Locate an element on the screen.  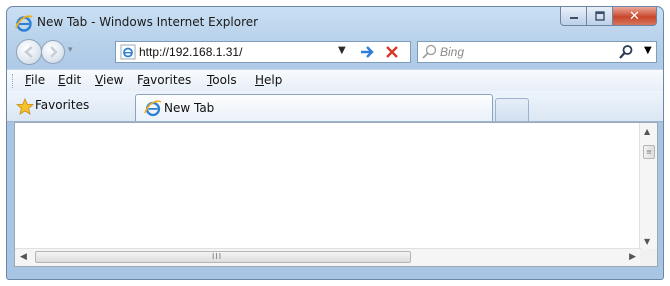
search-icon is located at coordinates (626, 52).